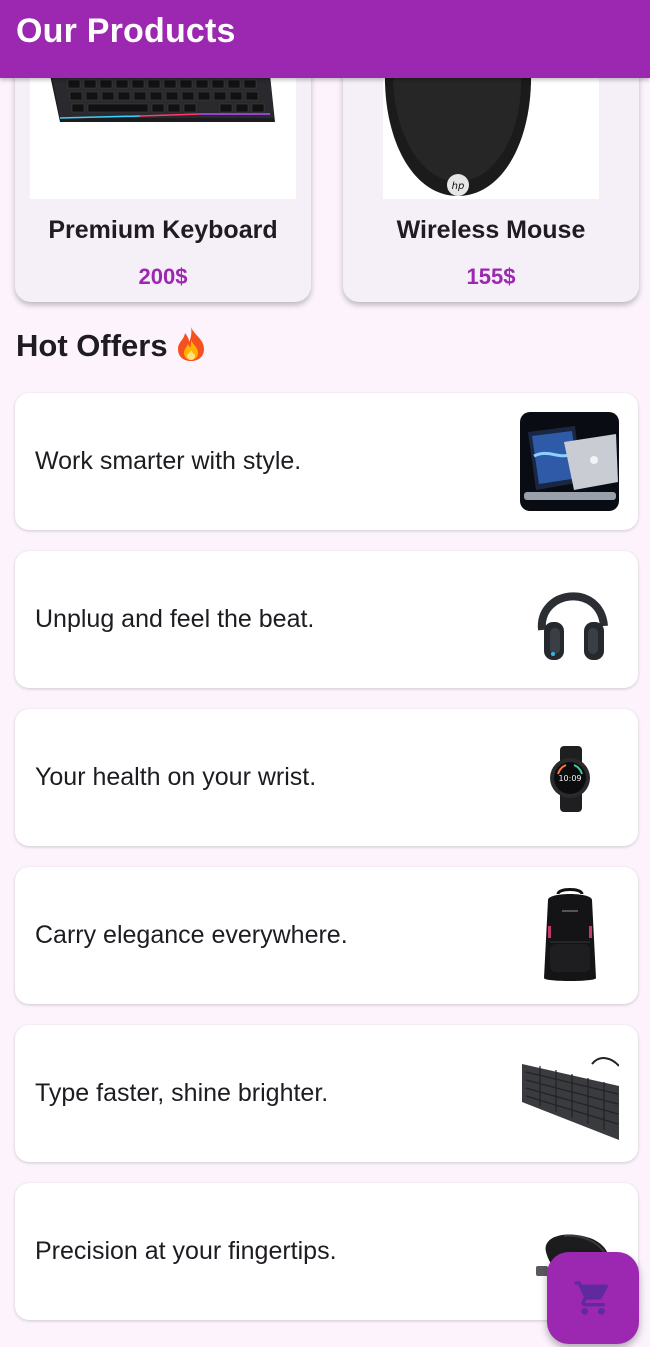 The height and width of the screenshot is (1347, 650). I want to click on offer-image-backpack, so click(569, 935).